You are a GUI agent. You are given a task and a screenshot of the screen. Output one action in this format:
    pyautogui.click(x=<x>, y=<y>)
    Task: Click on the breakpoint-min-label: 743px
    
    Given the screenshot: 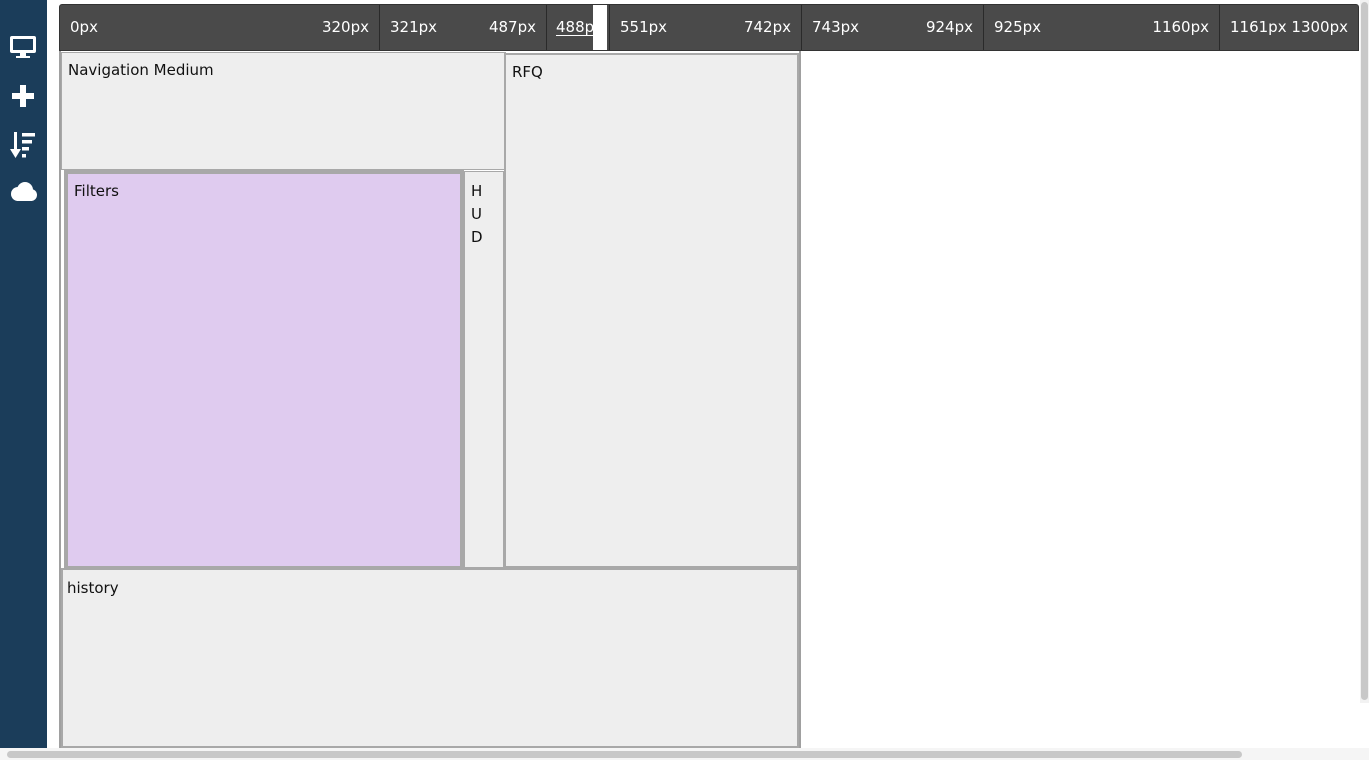 What is the action you would take?
    pyautogui.click(x=836, y=27)
    